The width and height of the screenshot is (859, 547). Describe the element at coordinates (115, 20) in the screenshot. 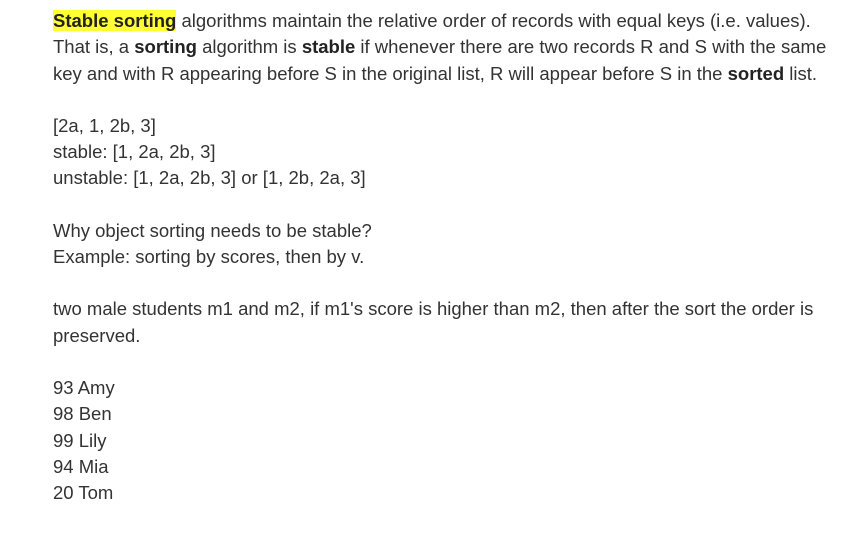

I see `highlighted-term: Stable sorting` at that location.